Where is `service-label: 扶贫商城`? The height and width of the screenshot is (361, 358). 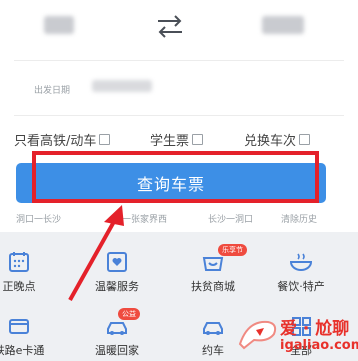 service-label: 扶贫商城 is located at coordinates (213, 286).